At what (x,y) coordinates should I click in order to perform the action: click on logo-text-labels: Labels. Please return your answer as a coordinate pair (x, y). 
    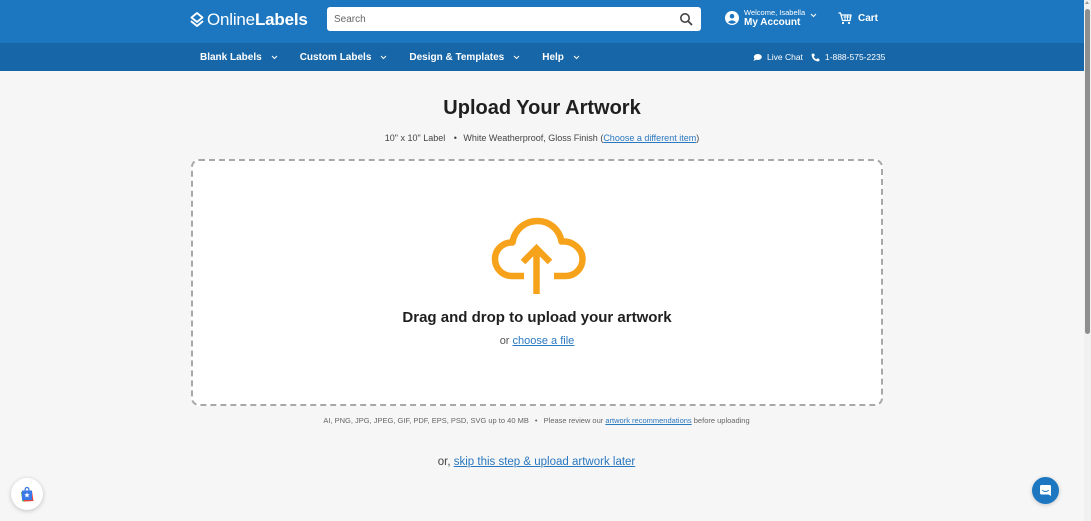
    Looking at the image, I should click on (281, 19).